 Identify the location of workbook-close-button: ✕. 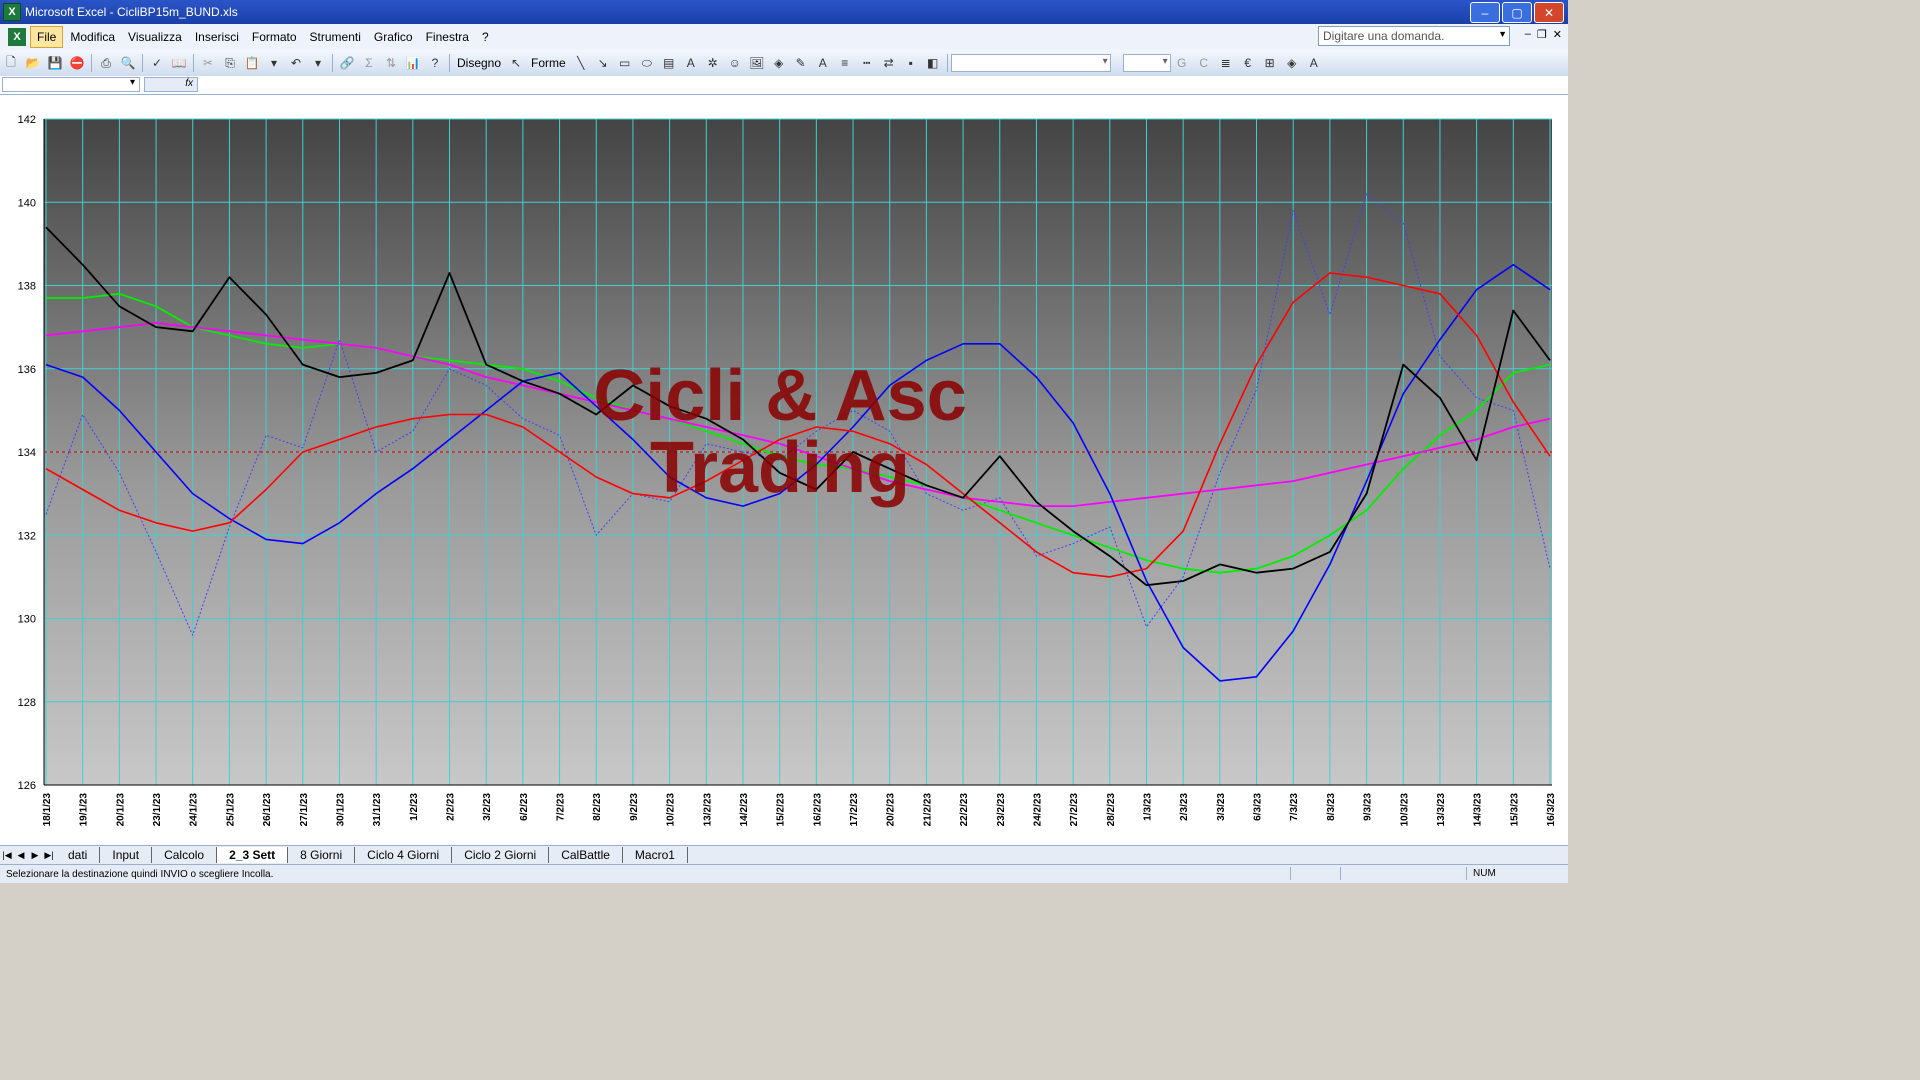
(1557, 34).